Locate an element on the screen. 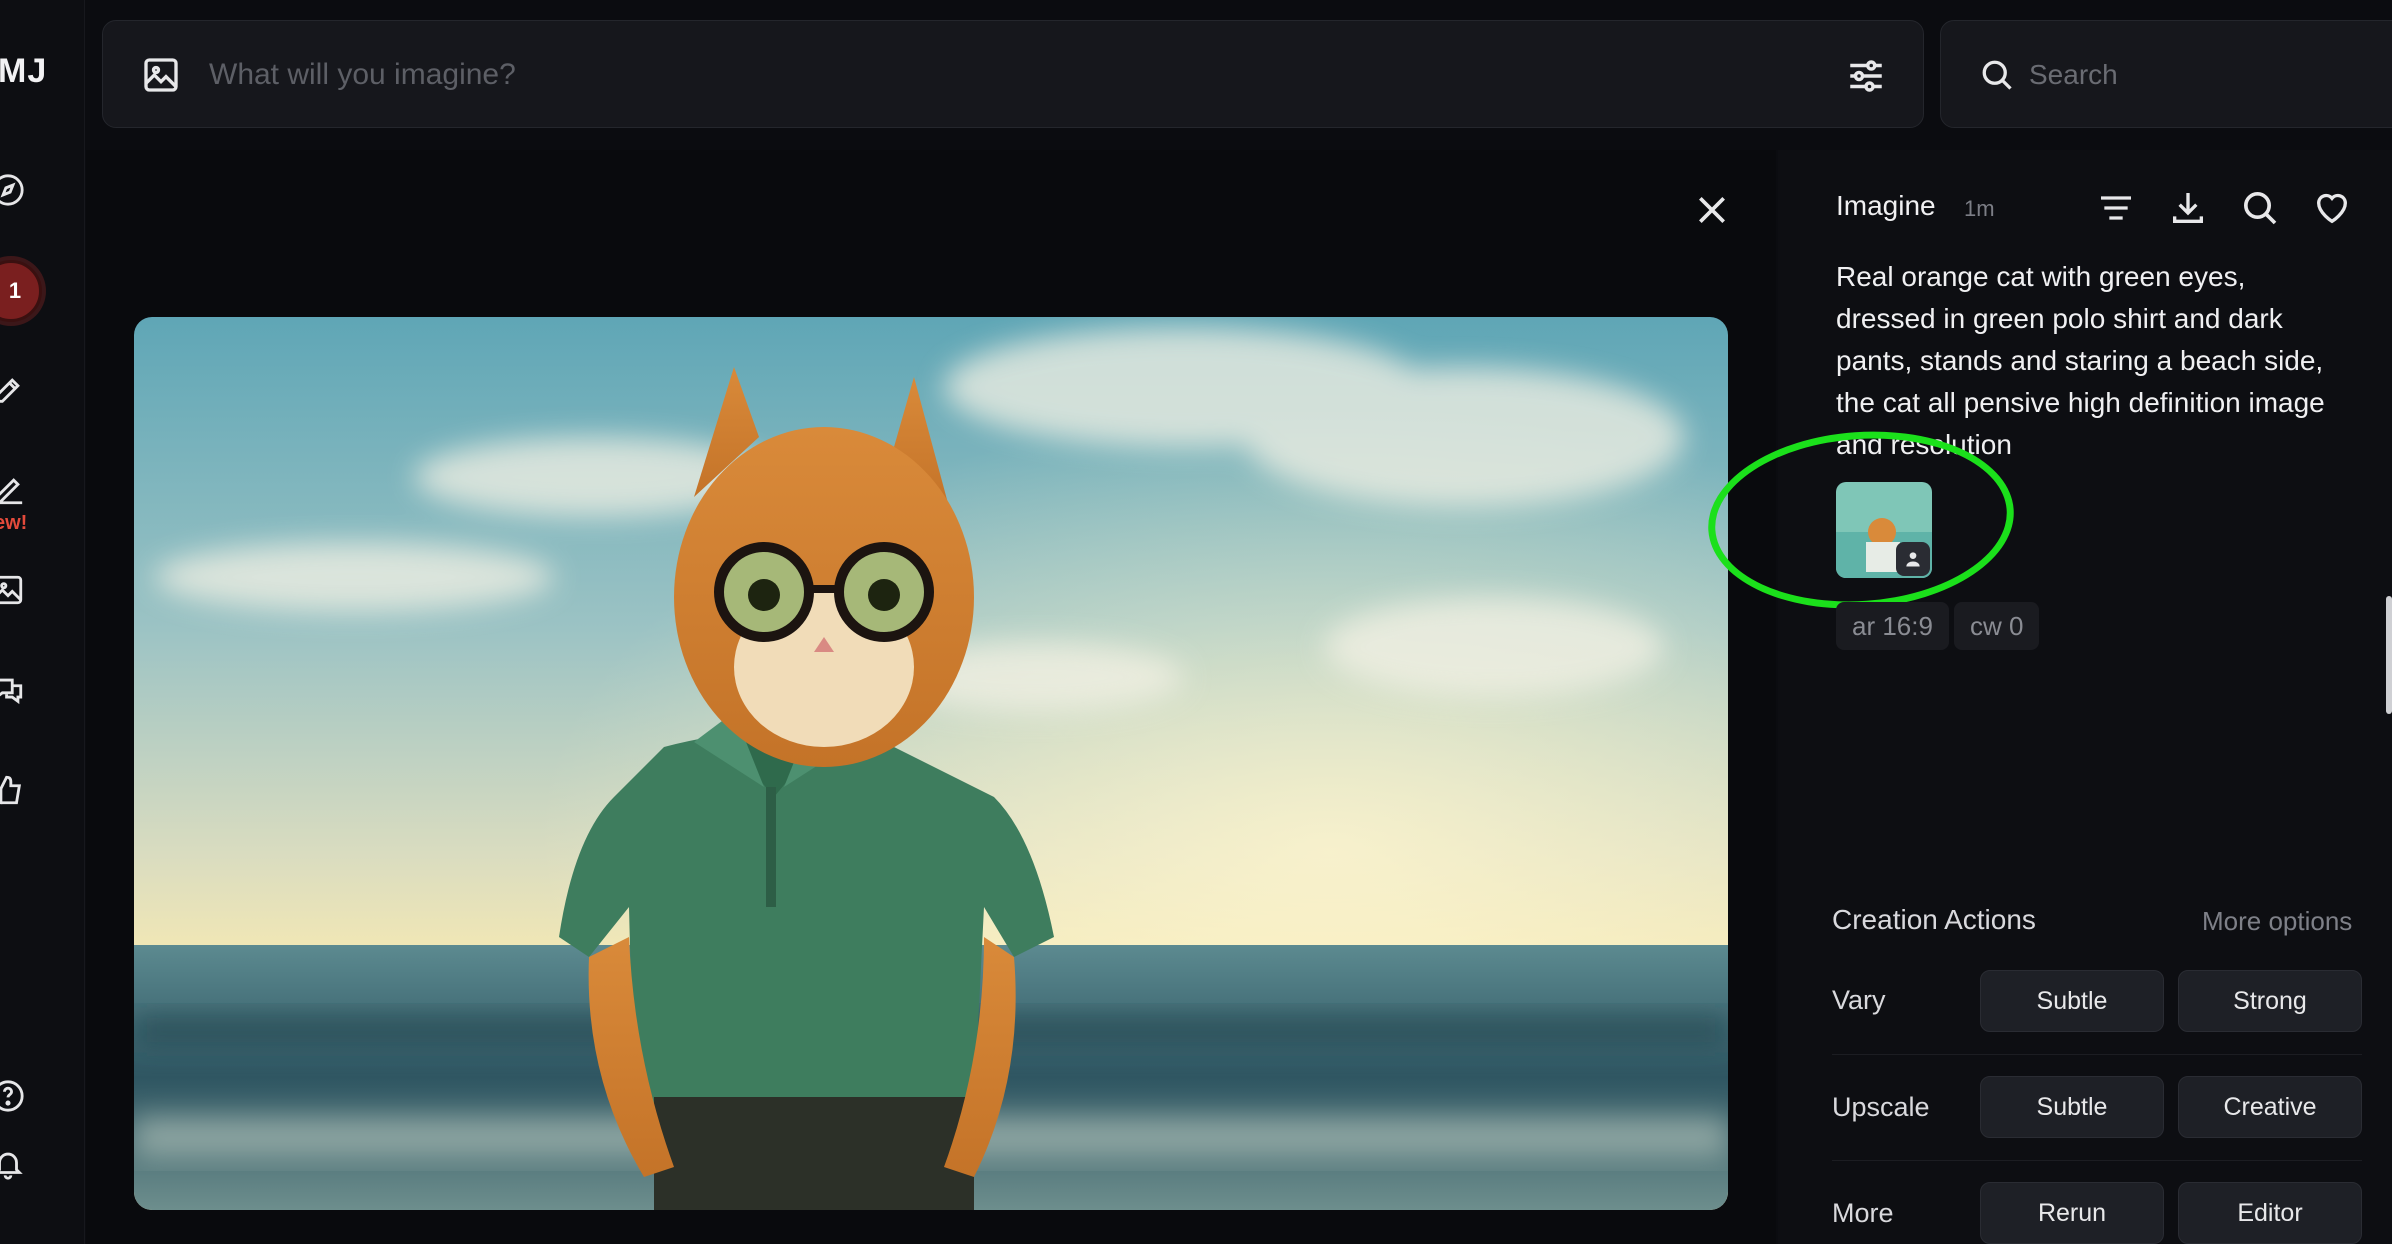  panel-scrollbar is located at coordinates (2389, 655).